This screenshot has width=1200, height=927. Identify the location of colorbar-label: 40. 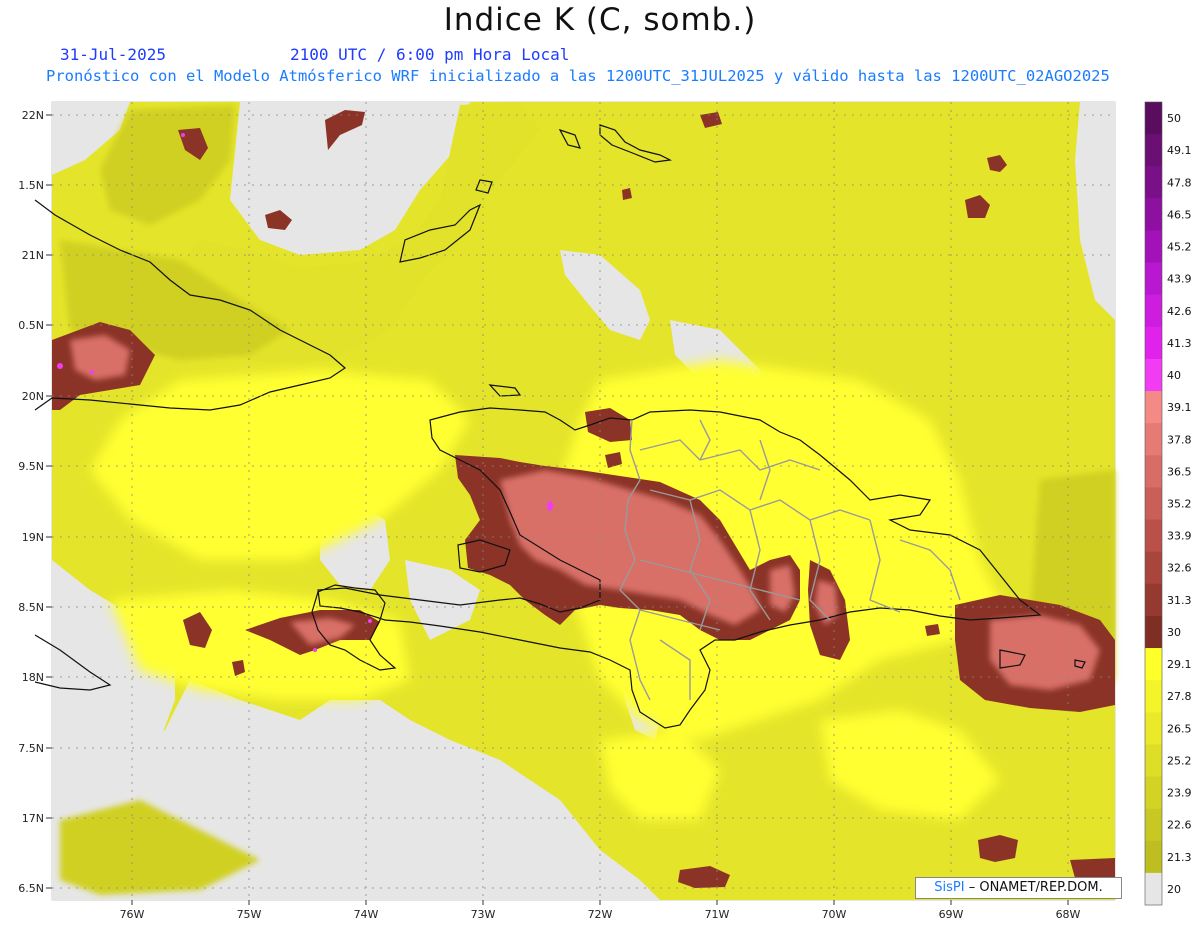
(1174, 375).